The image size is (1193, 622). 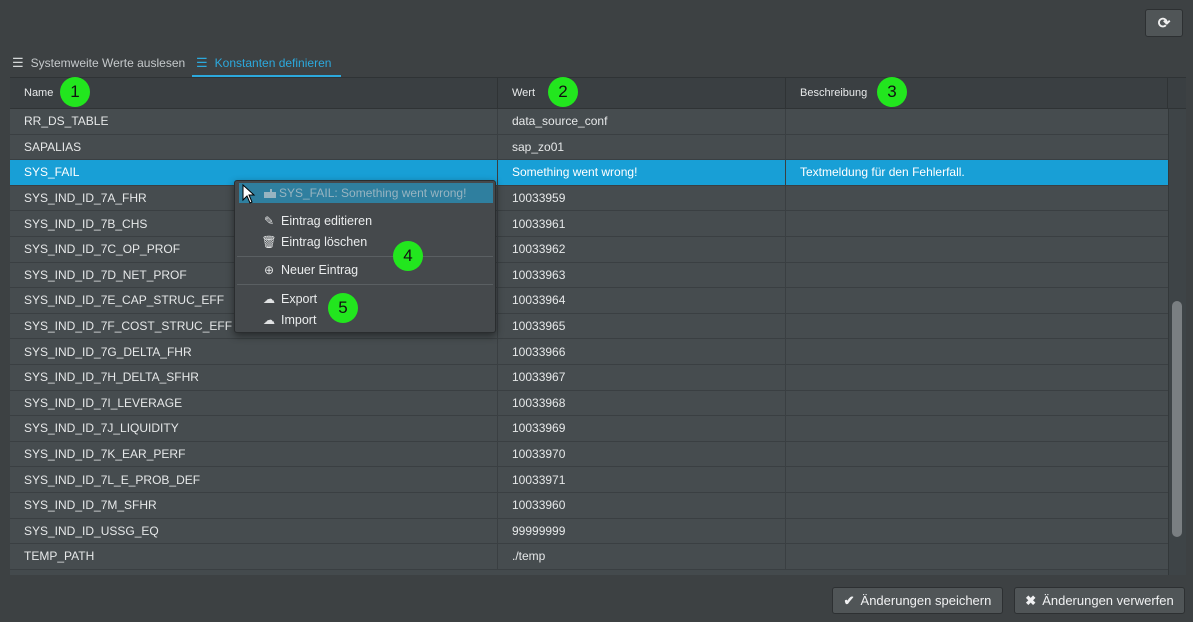 I want to click on tab-konstanten-definieren: ☰ Konstanten definieren, so click(x=267, y=63).